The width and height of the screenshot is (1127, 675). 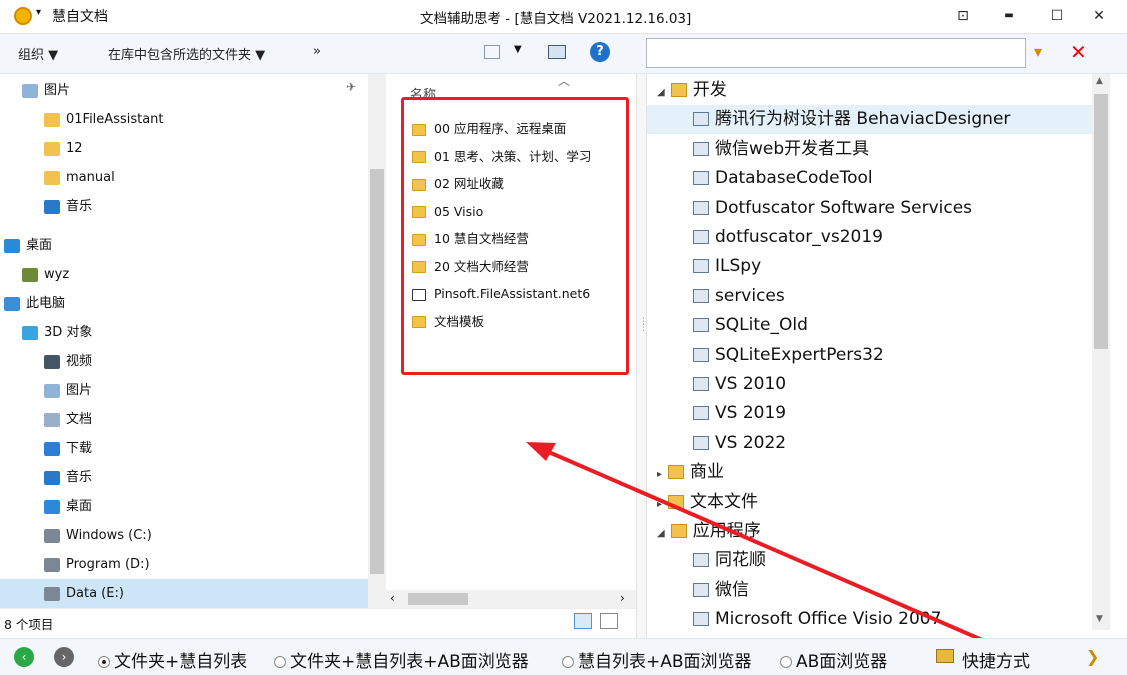 What do you see at coordinates (24, 657) in the screenshot?
I see `back-button-icon: ‹` at bounding box center [24, 657].